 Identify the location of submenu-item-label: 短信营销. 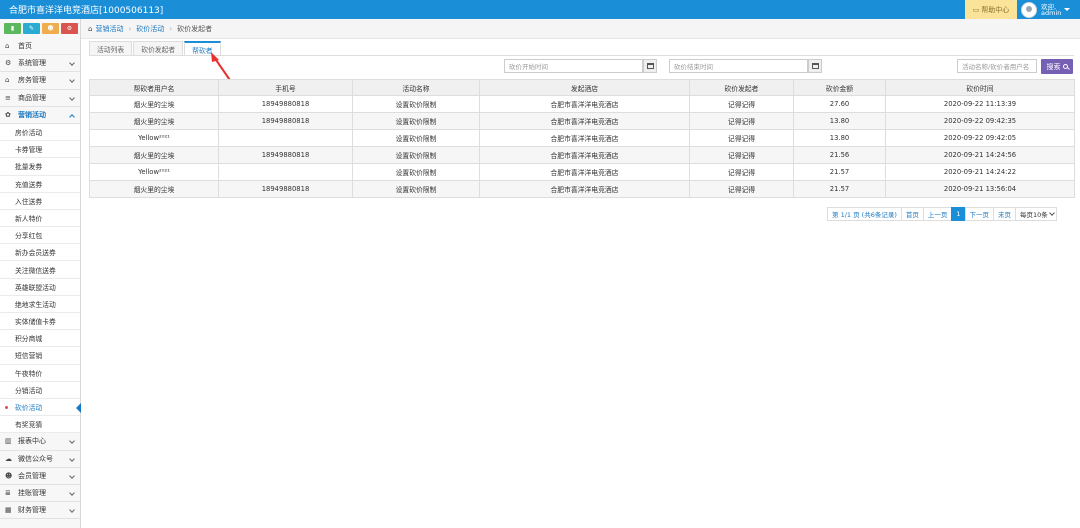
(29, 356).